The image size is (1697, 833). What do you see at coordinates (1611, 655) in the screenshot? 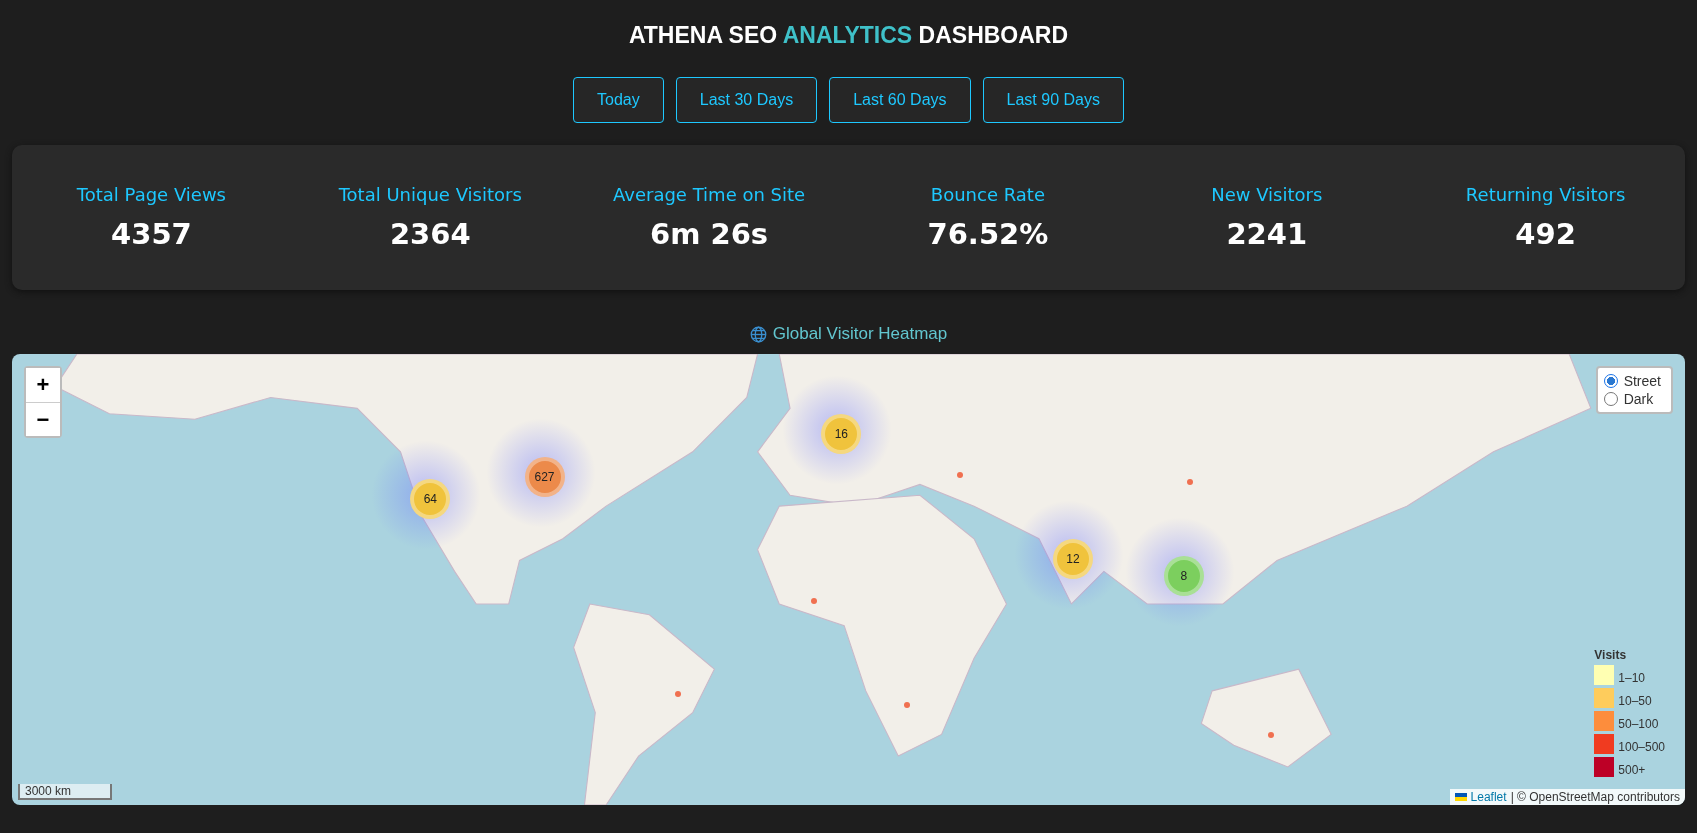
I see `legend-title: Visits` at bounding box center [1611, 655].